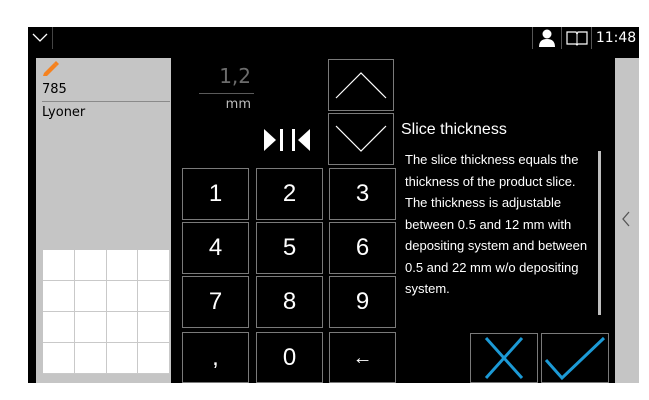  I want to click on key-7: 7, so click(215, 302).